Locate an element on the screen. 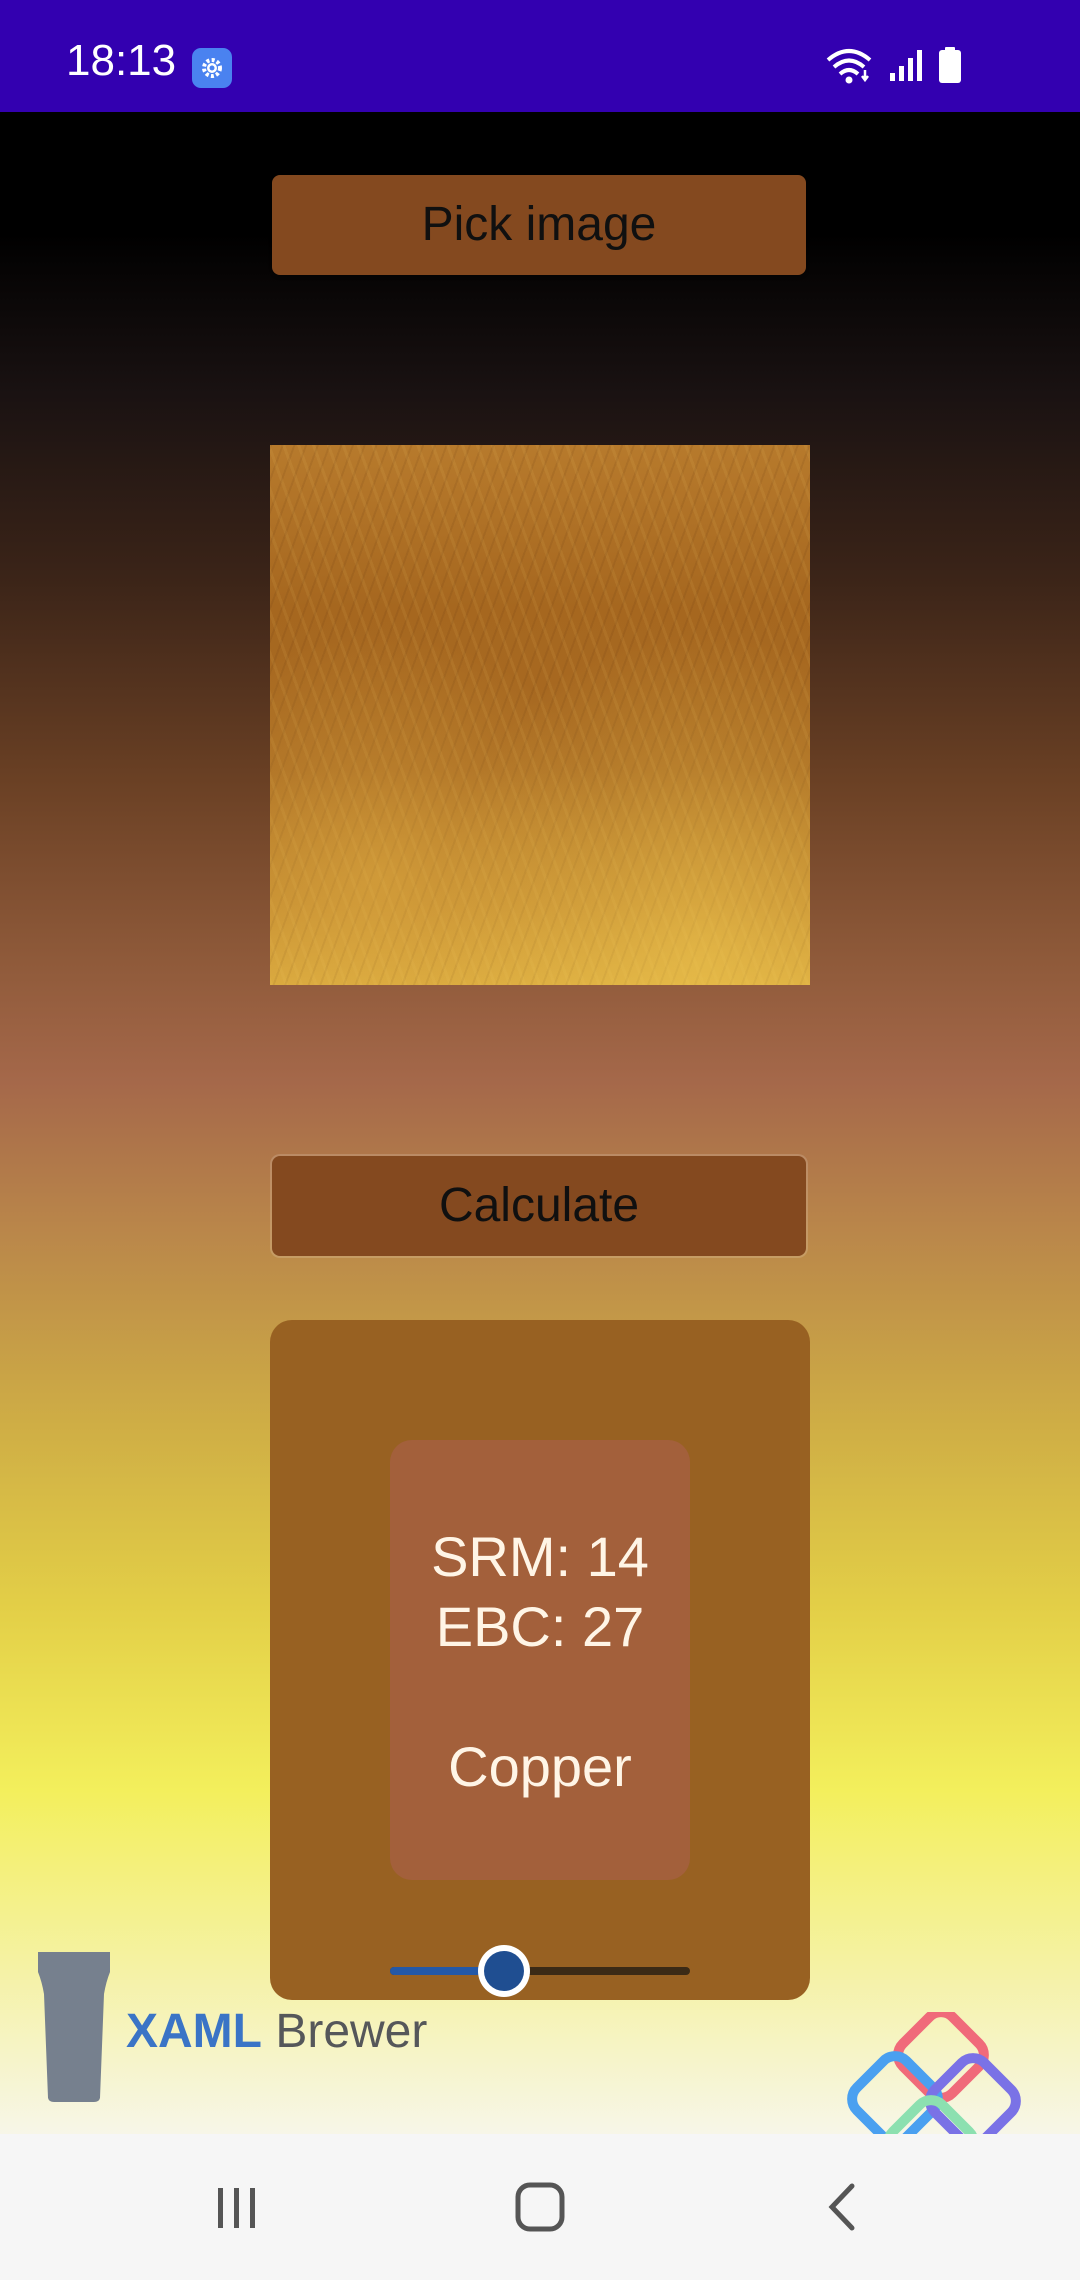 This screenshot has height=2280, width=1080. status-icons is located at coordinates (893, 65).